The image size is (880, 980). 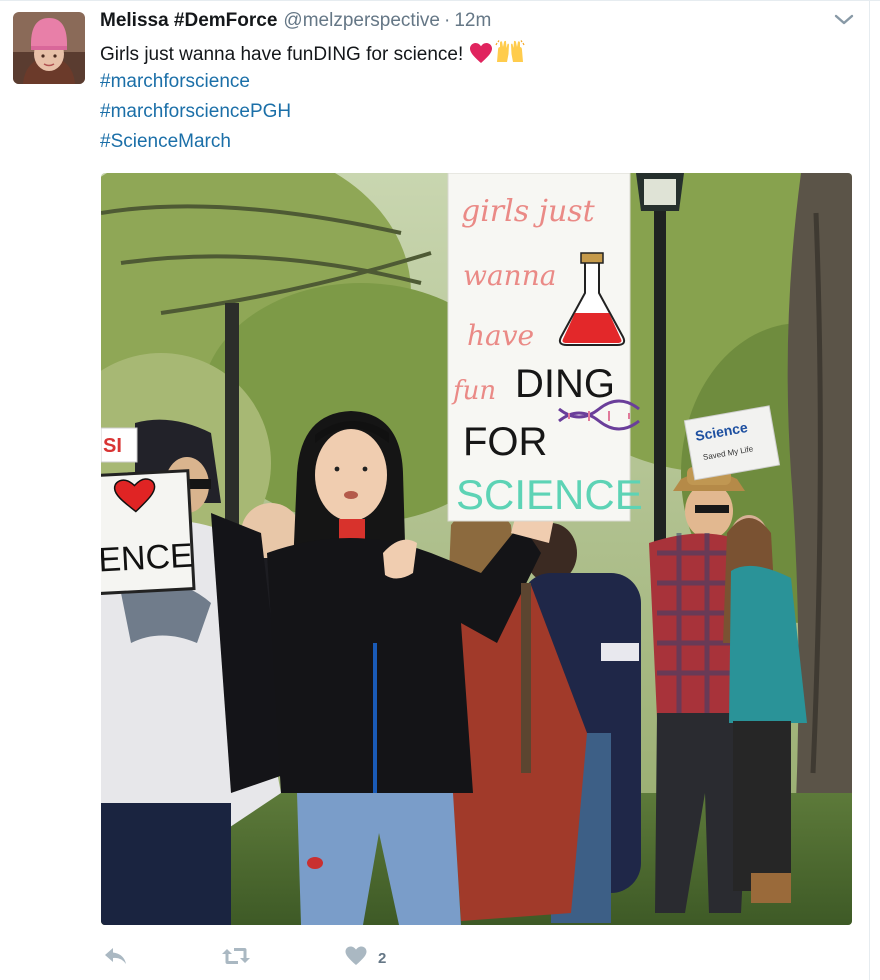 I want to click on chevron-down-icon, so click(x=844, y=20).